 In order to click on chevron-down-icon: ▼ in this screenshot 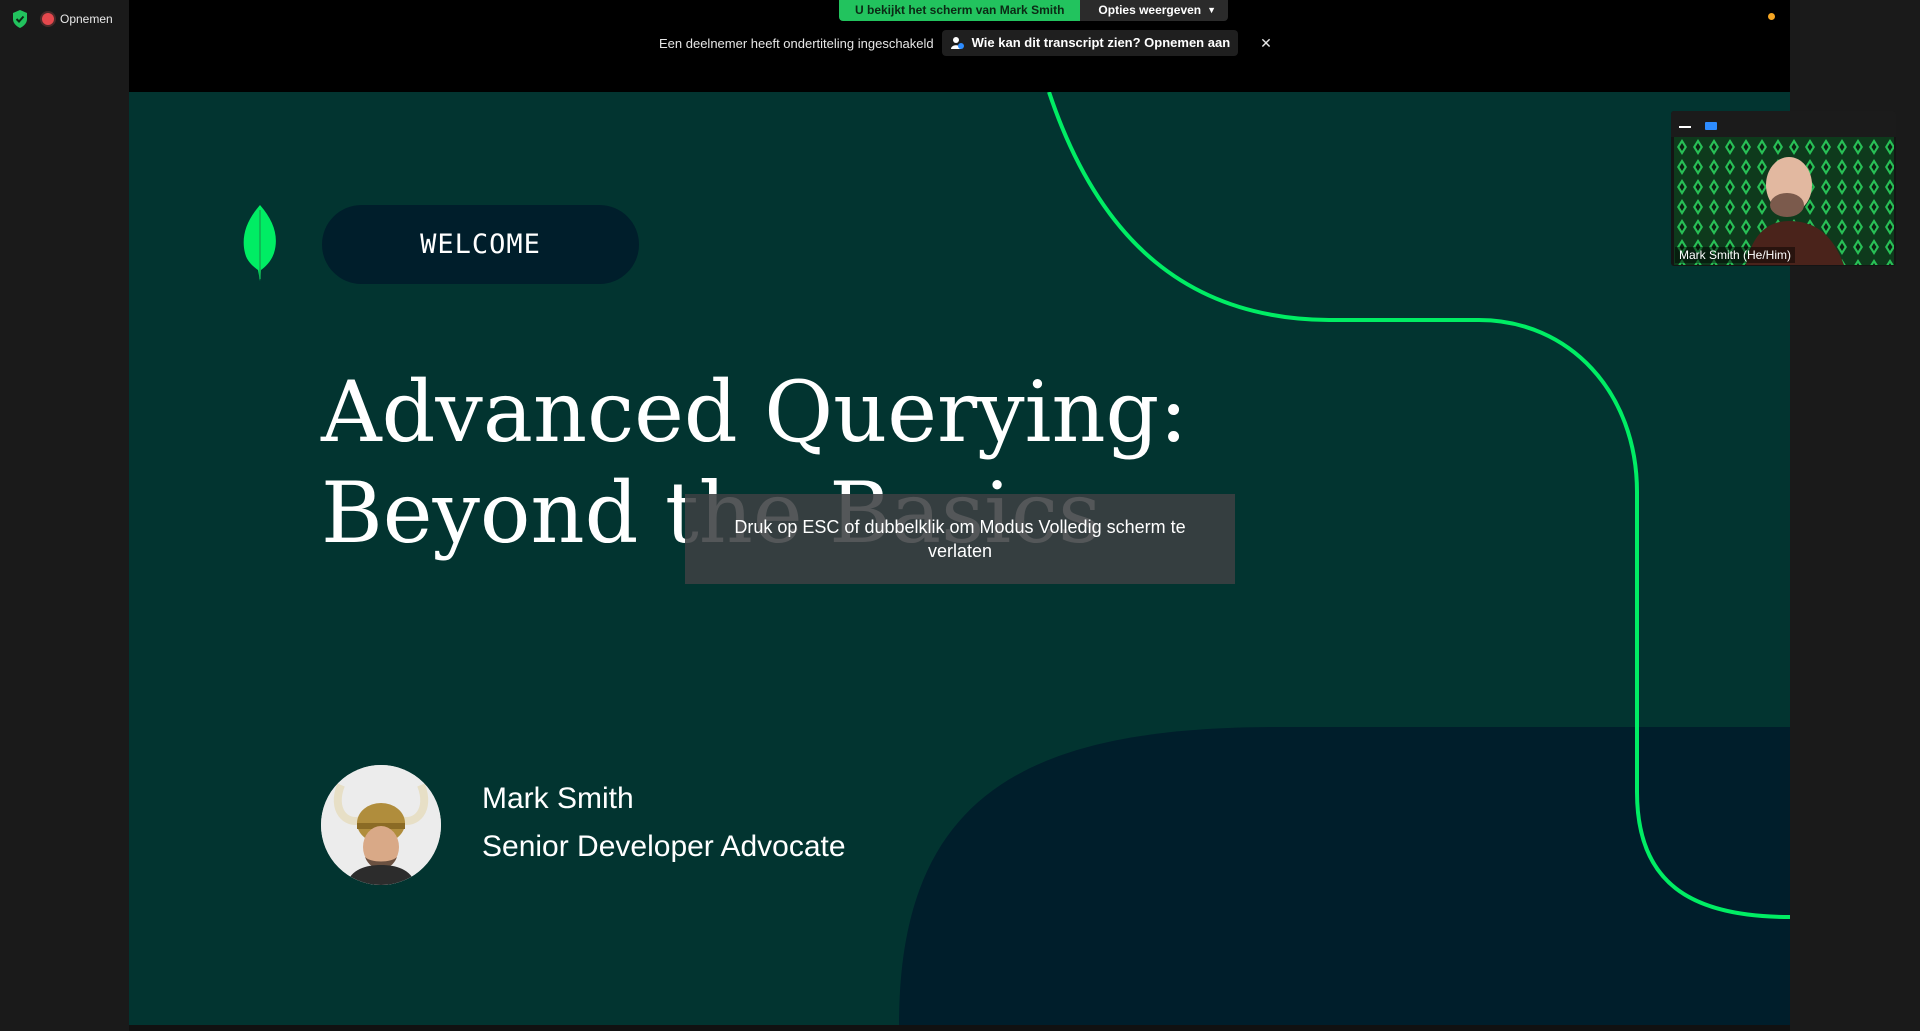, I will do `click(1212, 10)`.